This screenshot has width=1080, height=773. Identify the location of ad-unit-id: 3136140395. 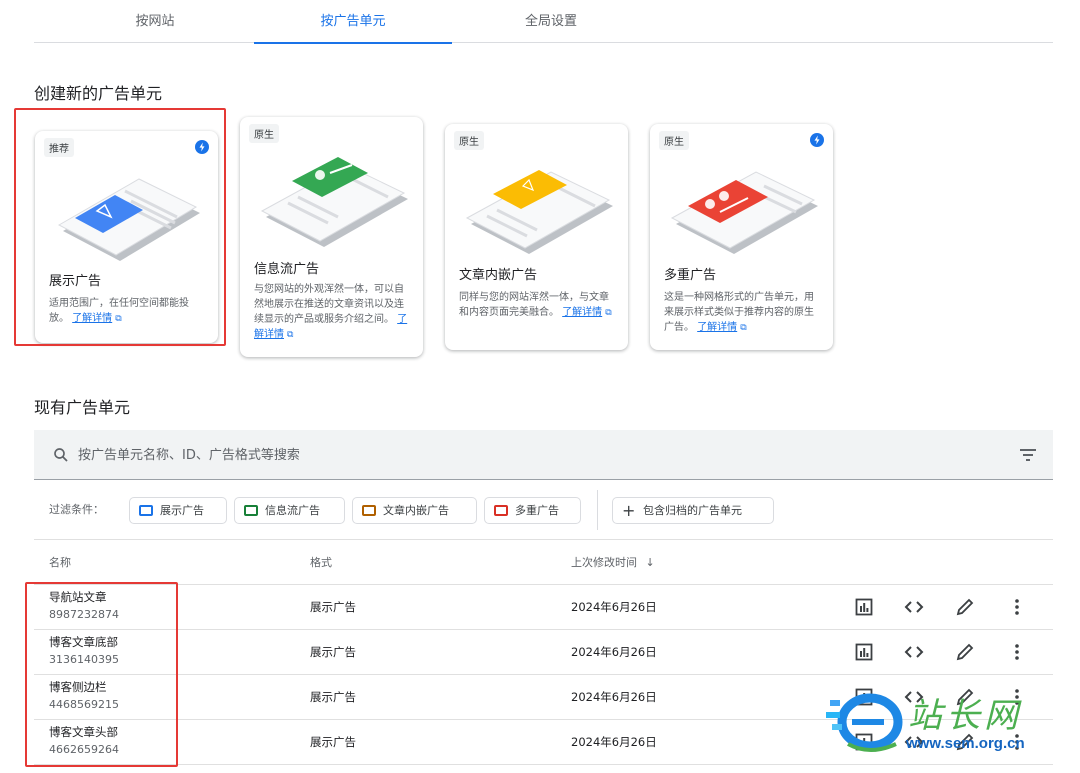
(84, 659).